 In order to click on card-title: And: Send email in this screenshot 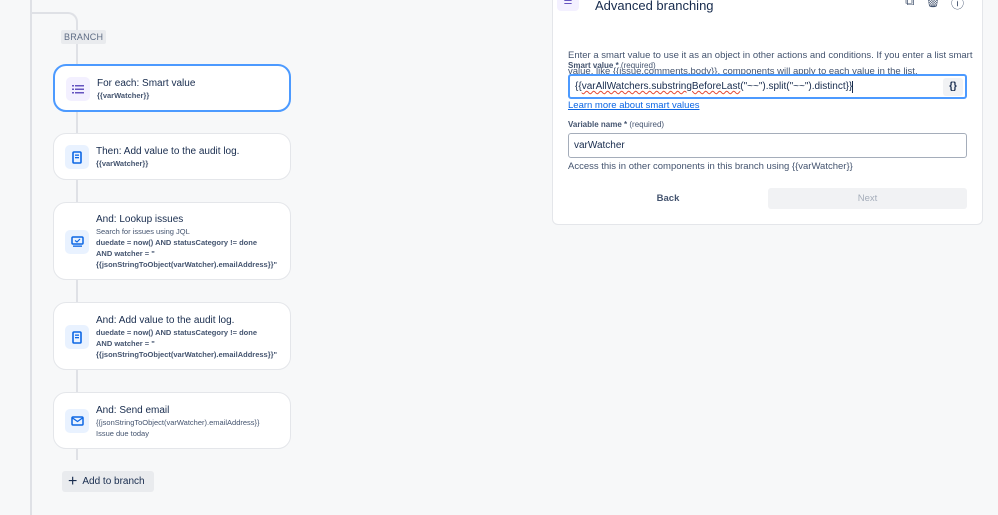, I will do `click(133, 410)`.